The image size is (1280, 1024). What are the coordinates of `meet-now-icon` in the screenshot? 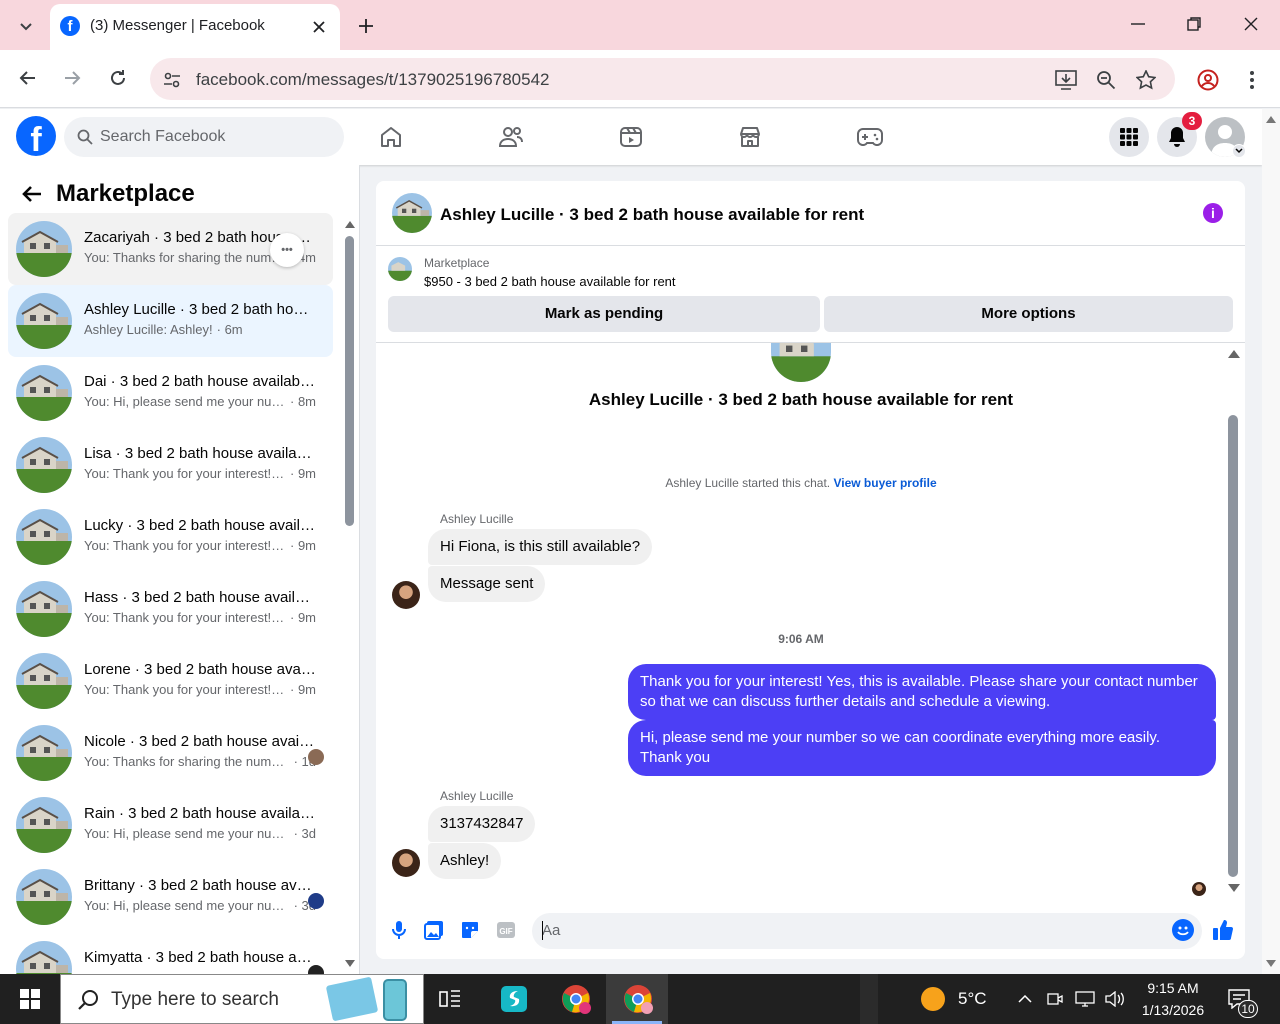 It's located at (1055, 999).